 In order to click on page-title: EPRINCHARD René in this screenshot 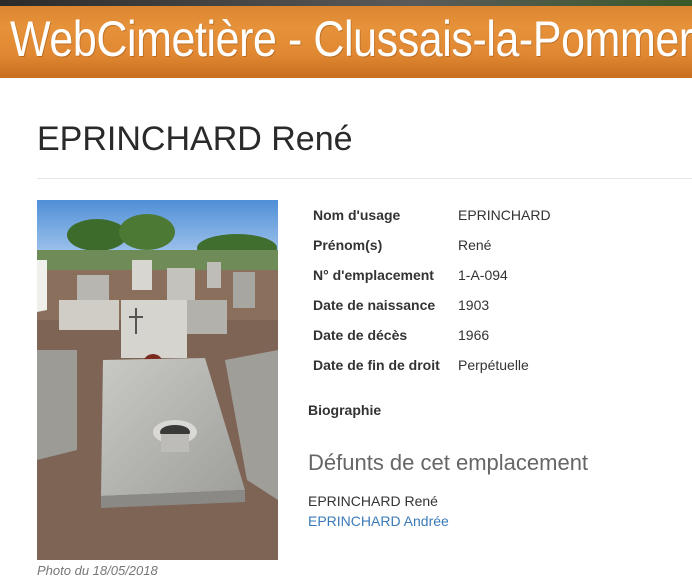, I will do `click(195, 139)`.